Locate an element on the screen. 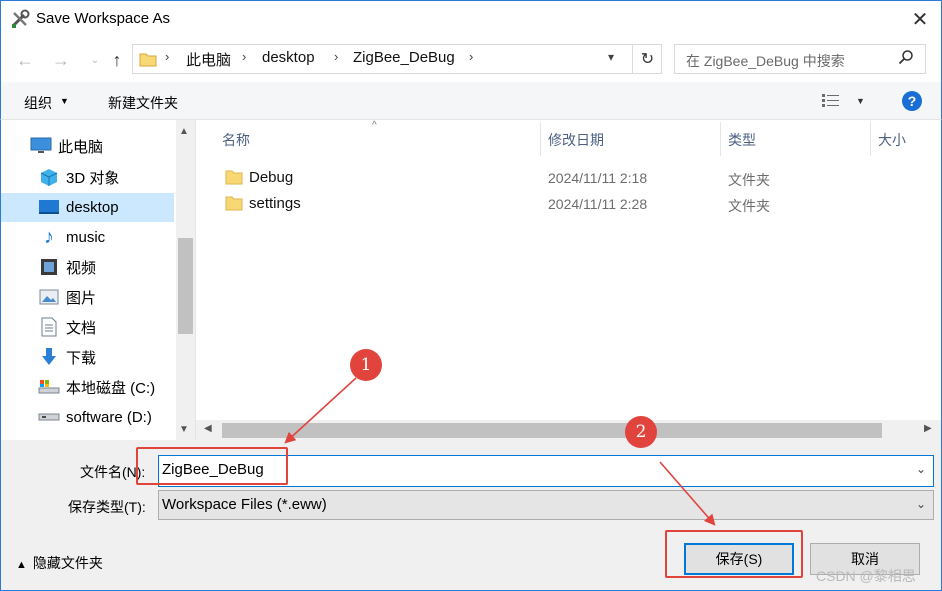  annotation-badge-1: 1 is located at coordinates (366, 365).